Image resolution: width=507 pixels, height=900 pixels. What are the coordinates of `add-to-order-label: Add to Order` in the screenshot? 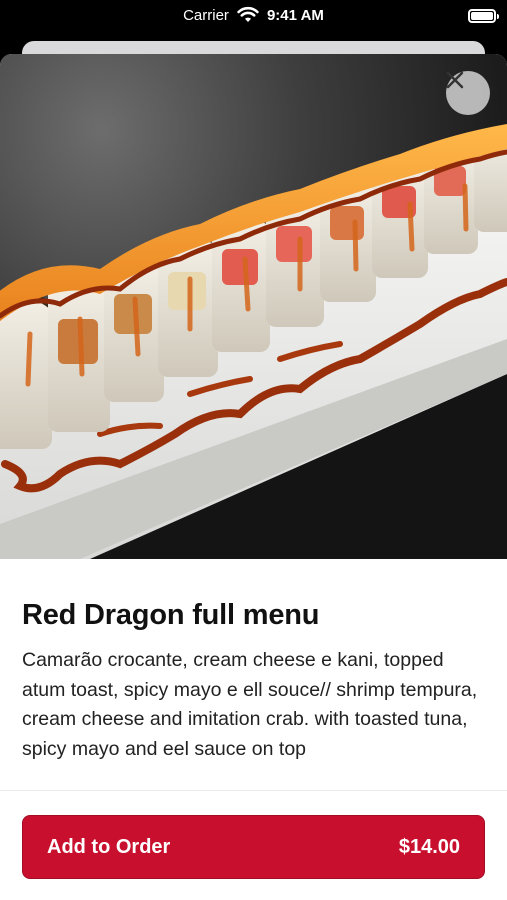 It's located at (109, 846).